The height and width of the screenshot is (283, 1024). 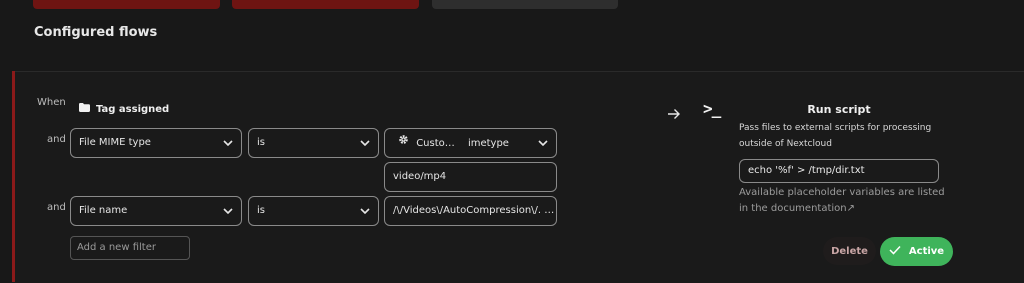 What do you see at coordinates (839, 109) in the screenshot?
I see `operation-title: Run script` at bounding box center [839, 109].